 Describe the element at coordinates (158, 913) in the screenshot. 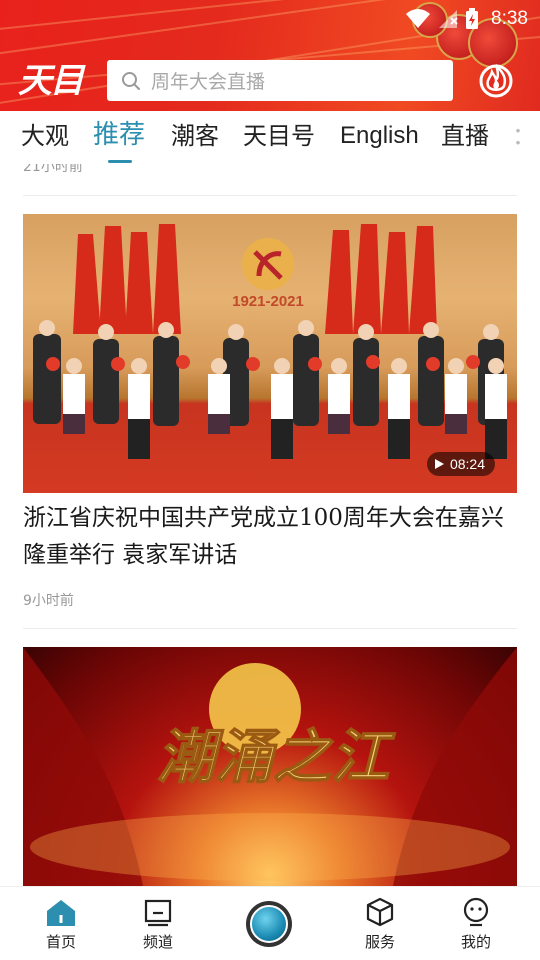

I see `channel-icon` at that location.